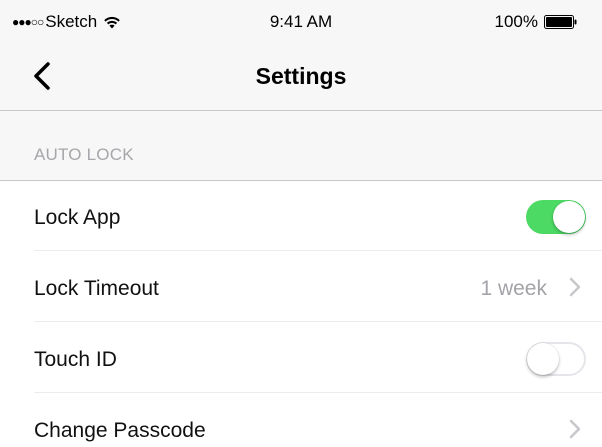 The height and width of the screenshot is (447, 602). I want to click on navigation-bar: Settings, so click(301, 77).